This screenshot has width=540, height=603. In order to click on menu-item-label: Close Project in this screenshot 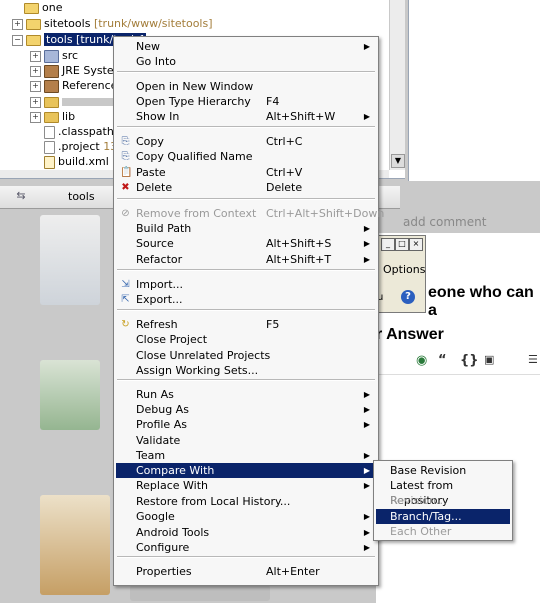, I will do `click(172, 339)`.